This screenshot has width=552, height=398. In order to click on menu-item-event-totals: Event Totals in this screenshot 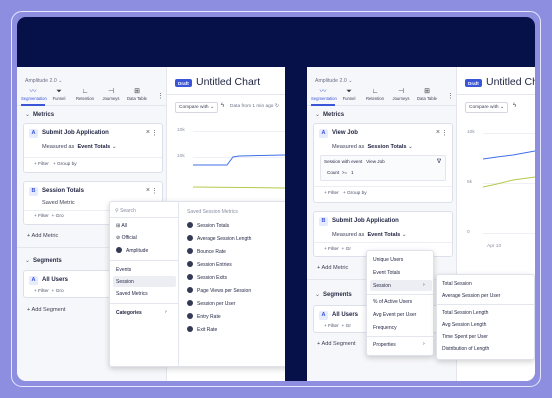, I will do `click(386, 273)`.